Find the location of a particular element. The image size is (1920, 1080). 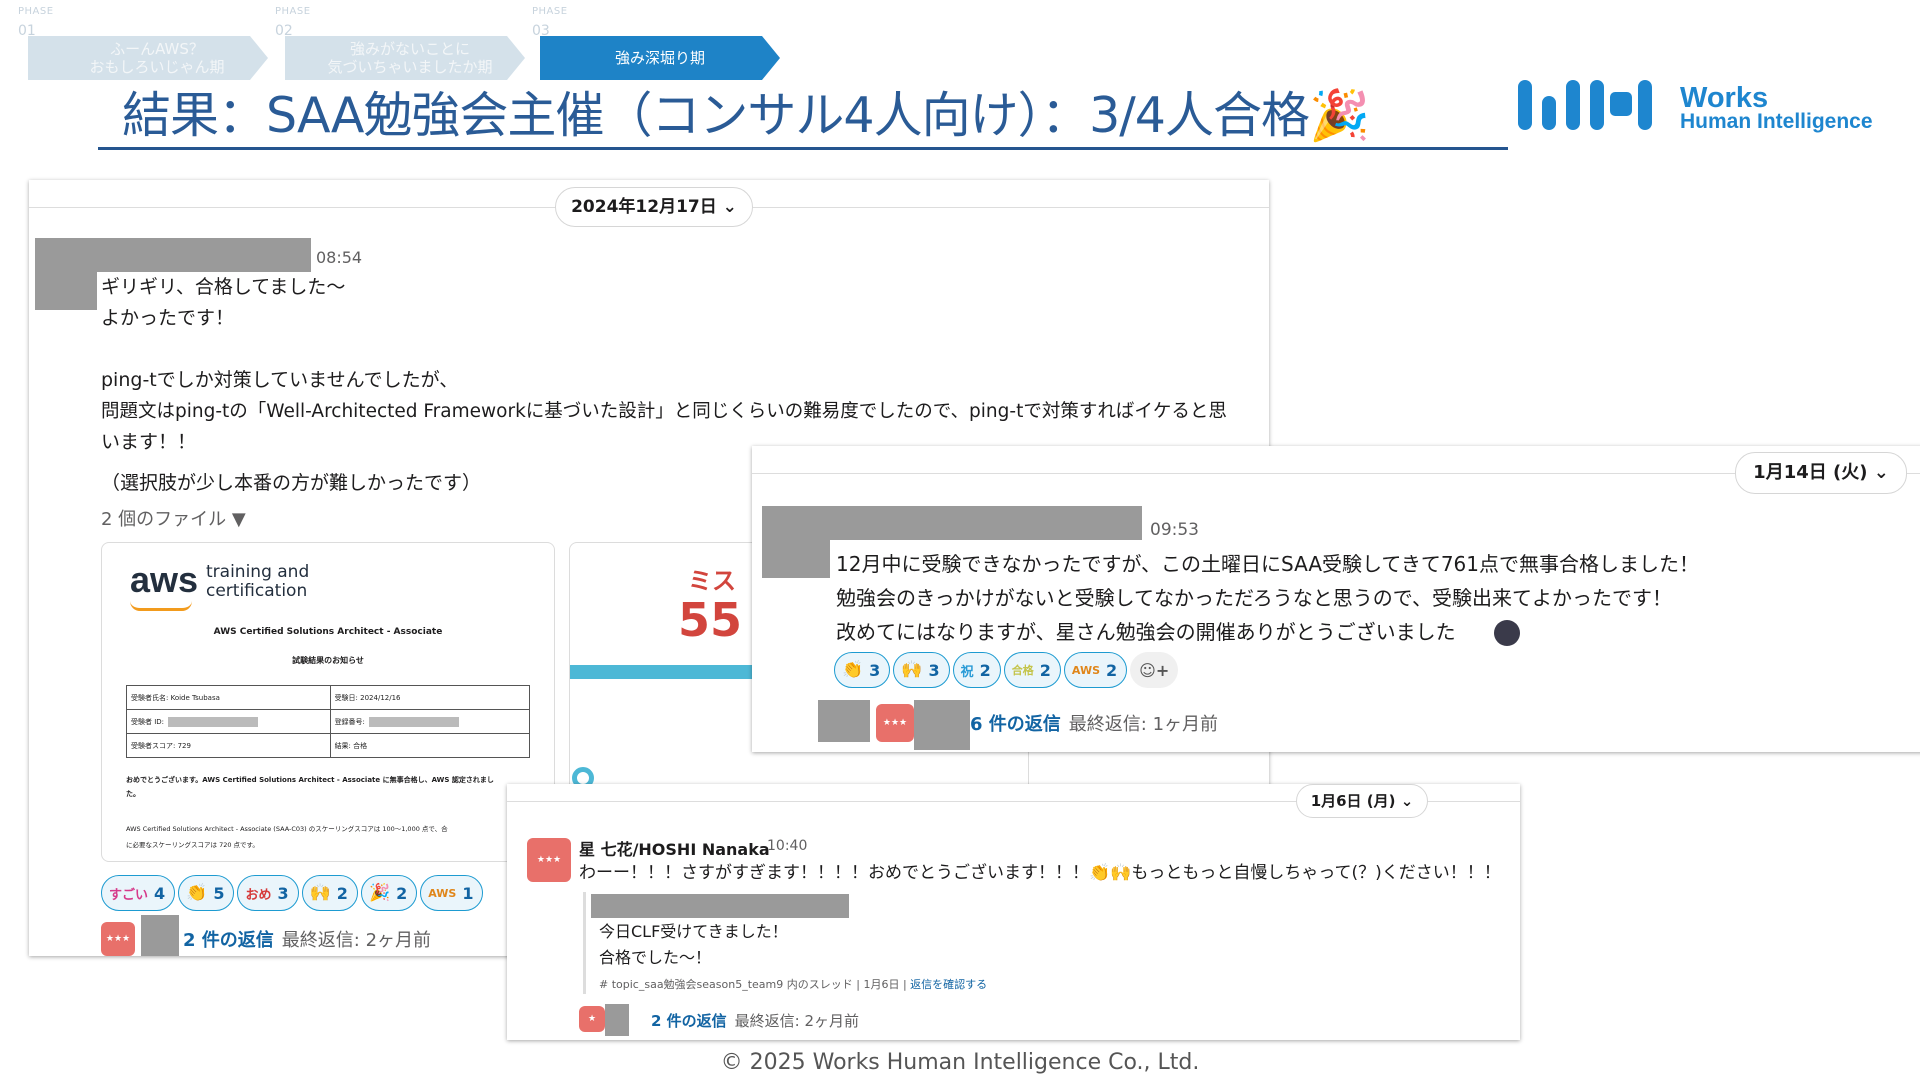

aws-logo: aws is located at coordinates (164, 579).